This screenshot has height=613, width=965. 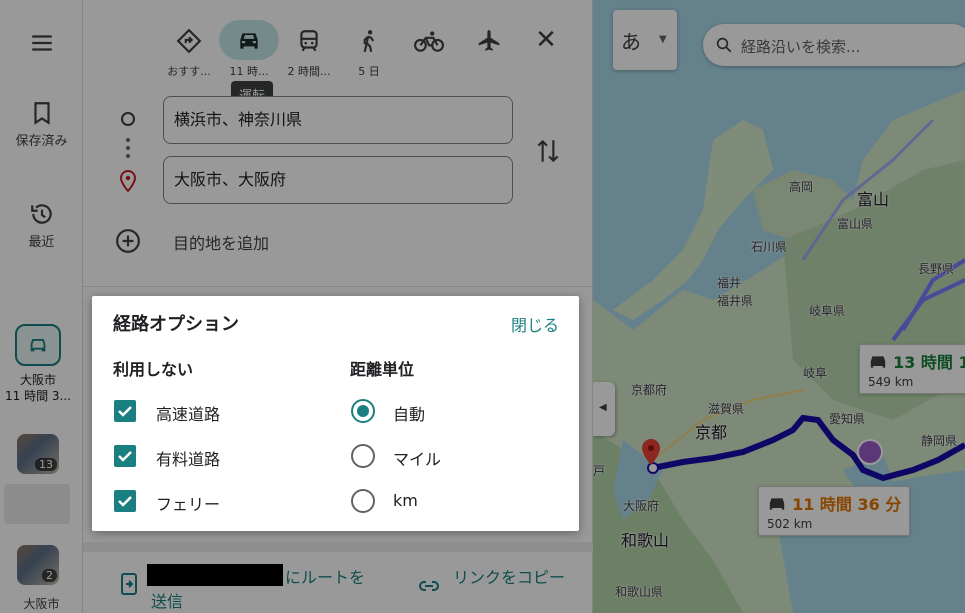 What do you see at coordinates (441, 411) in the screenshot?
I see `unit-auto-radio: 自動` at bounding box center [441, 411].